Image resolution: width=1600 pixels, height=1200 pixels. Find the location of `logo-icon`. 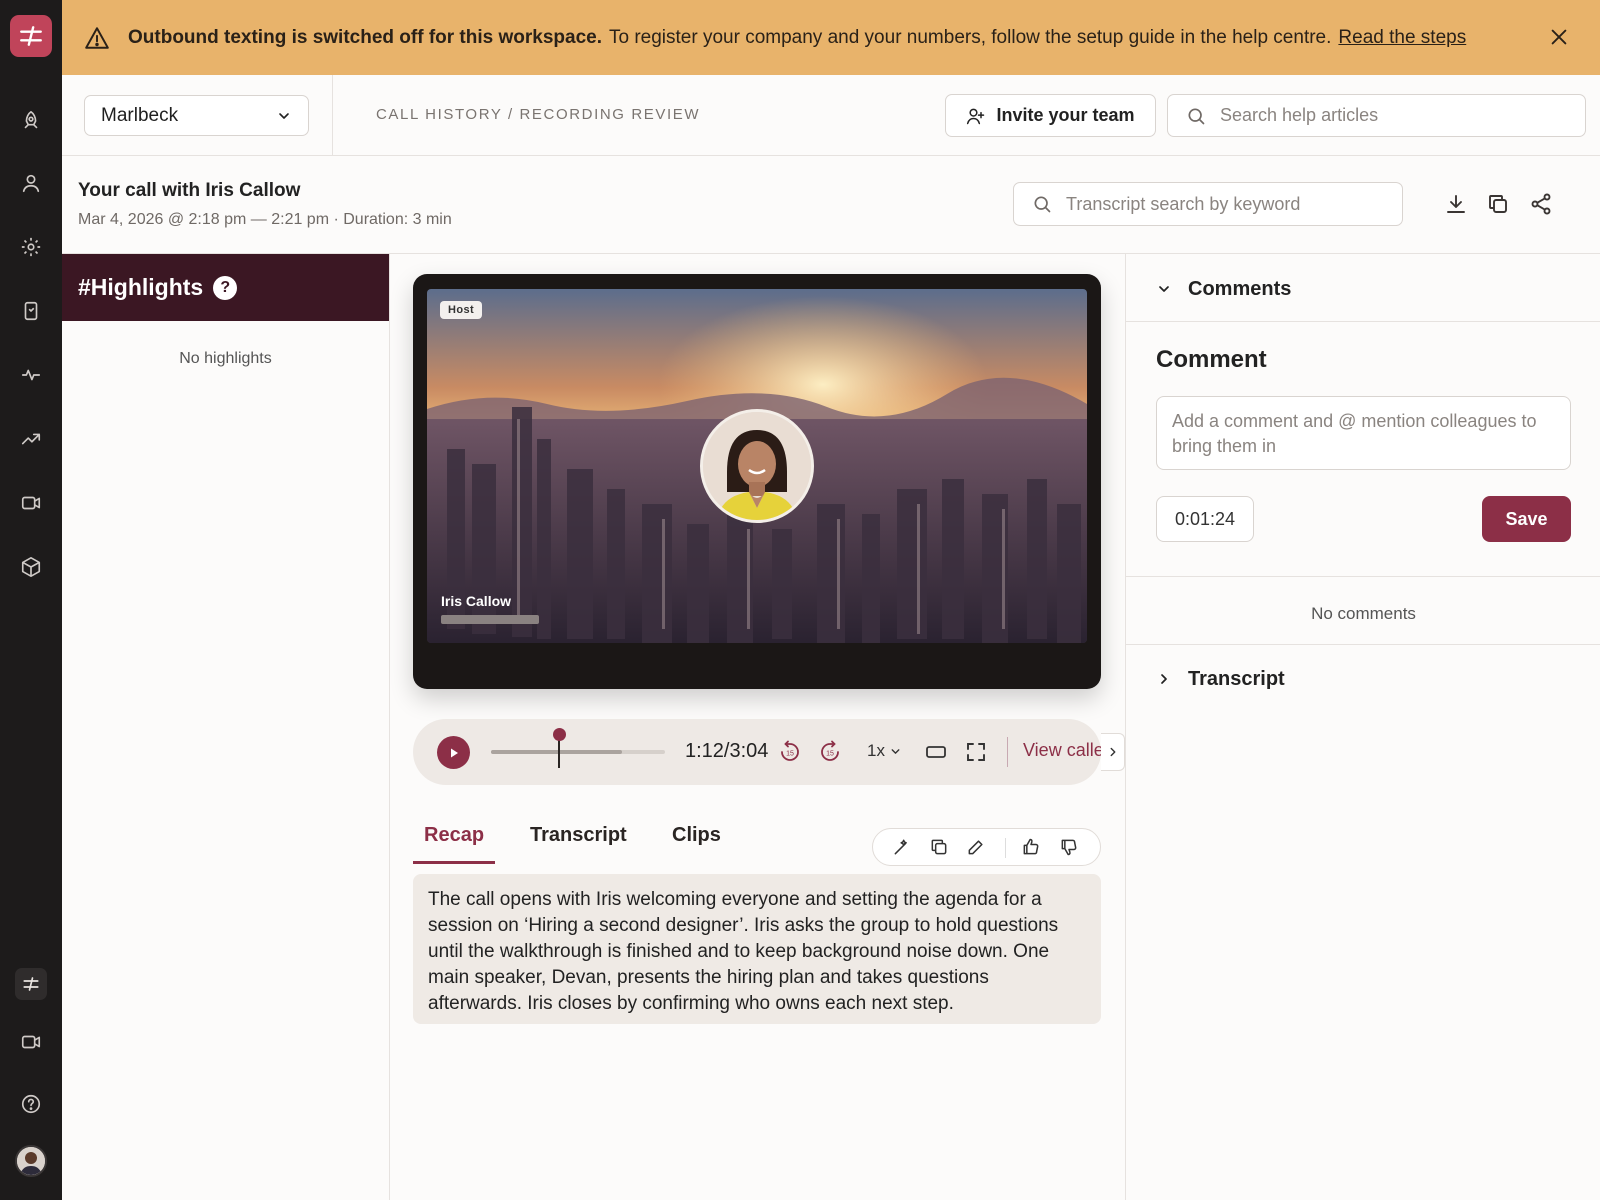

logo-icon is located at coordinates (31, 36).